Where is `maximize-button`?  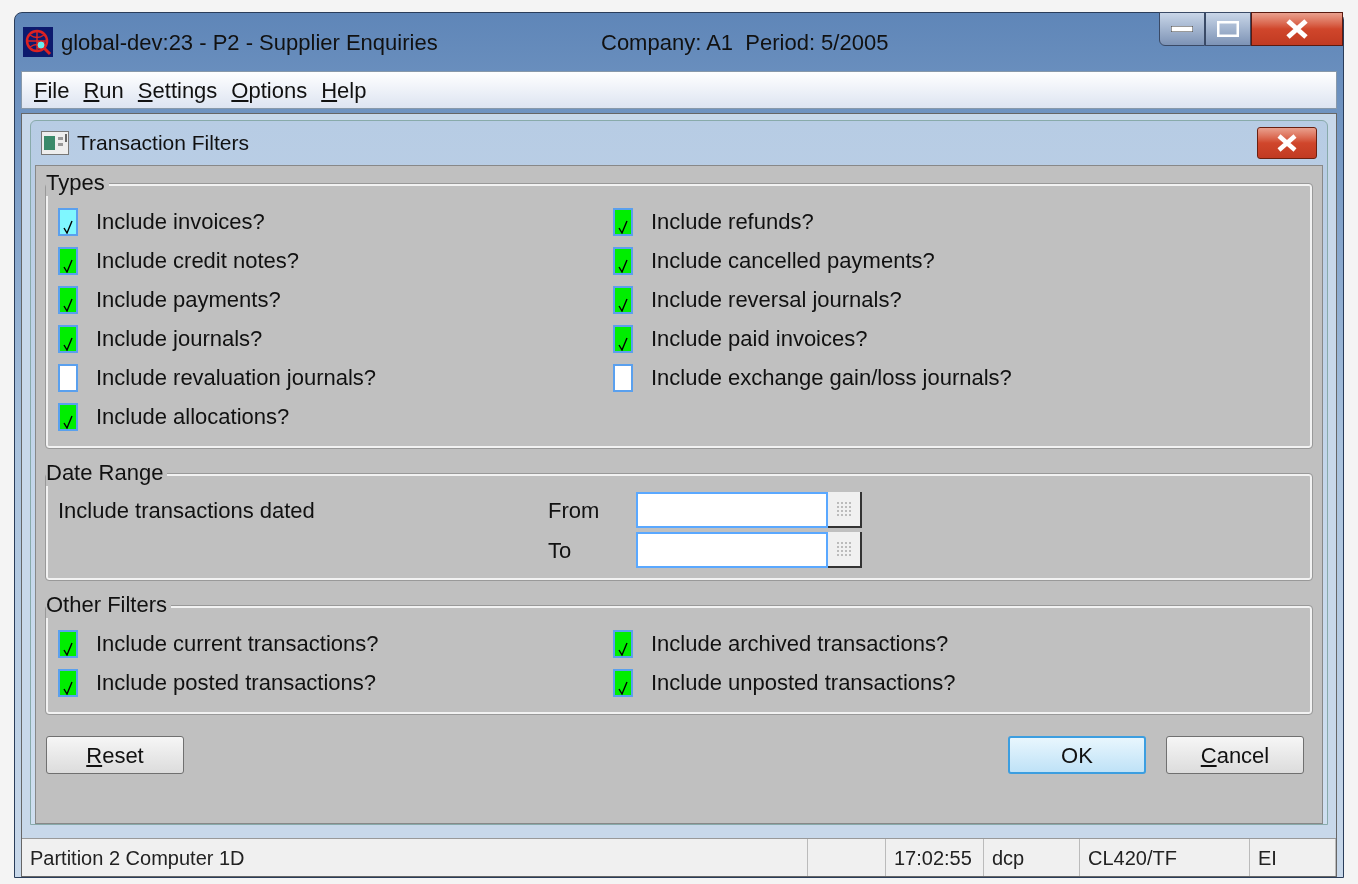 maximize-button is located at coordinates (1228, 29).